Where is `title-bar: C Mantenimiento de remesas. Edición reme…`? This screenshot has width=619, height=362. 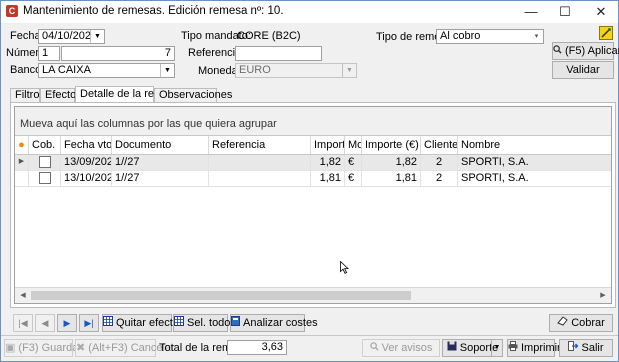 title-bar: C Mantenimiento de remesas. Edición reme… is located at coordinates (309, 12).